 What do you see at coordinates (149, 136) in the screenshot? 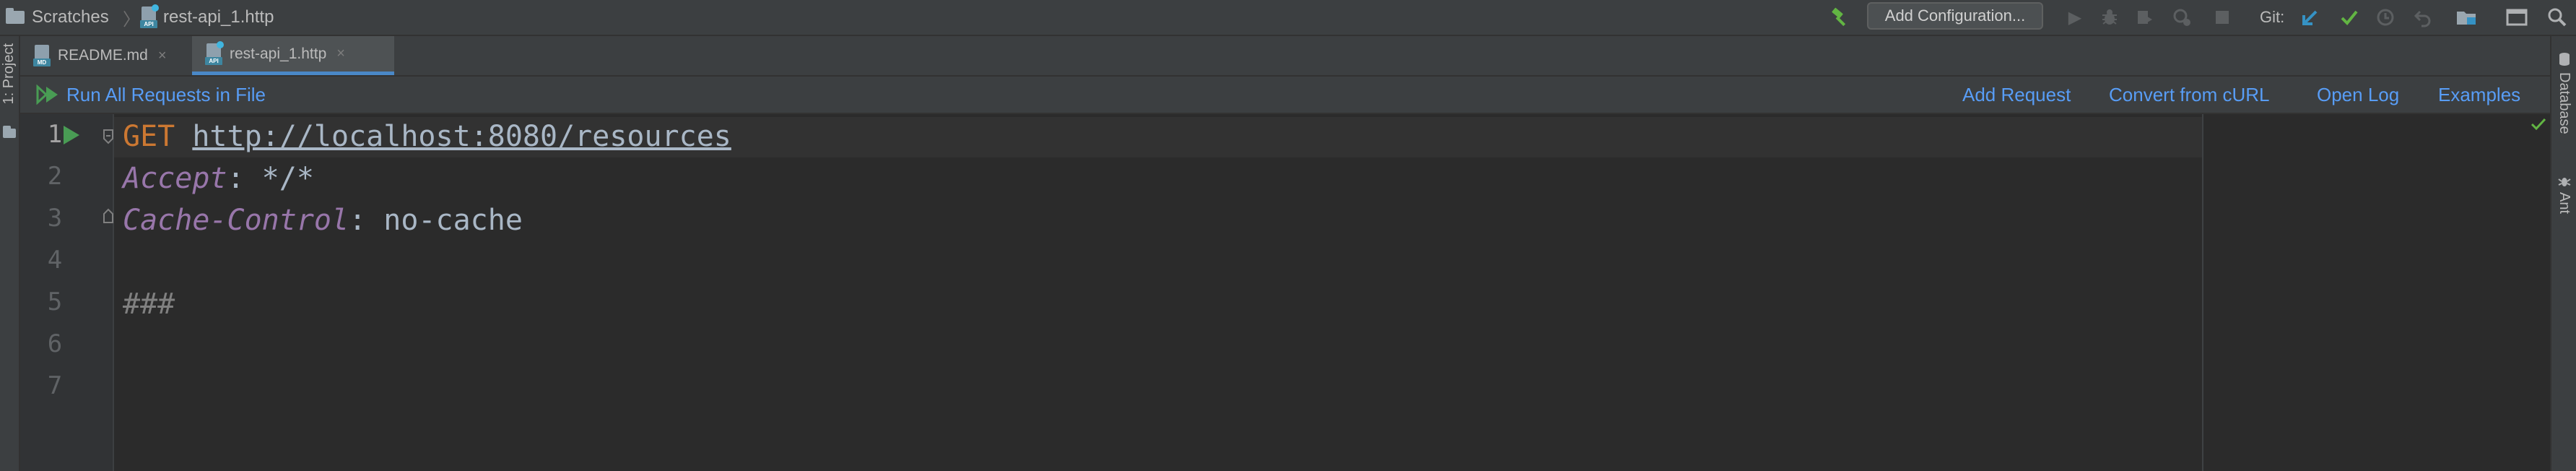
I see `http-method: GET` at bounding box center [149, 136].